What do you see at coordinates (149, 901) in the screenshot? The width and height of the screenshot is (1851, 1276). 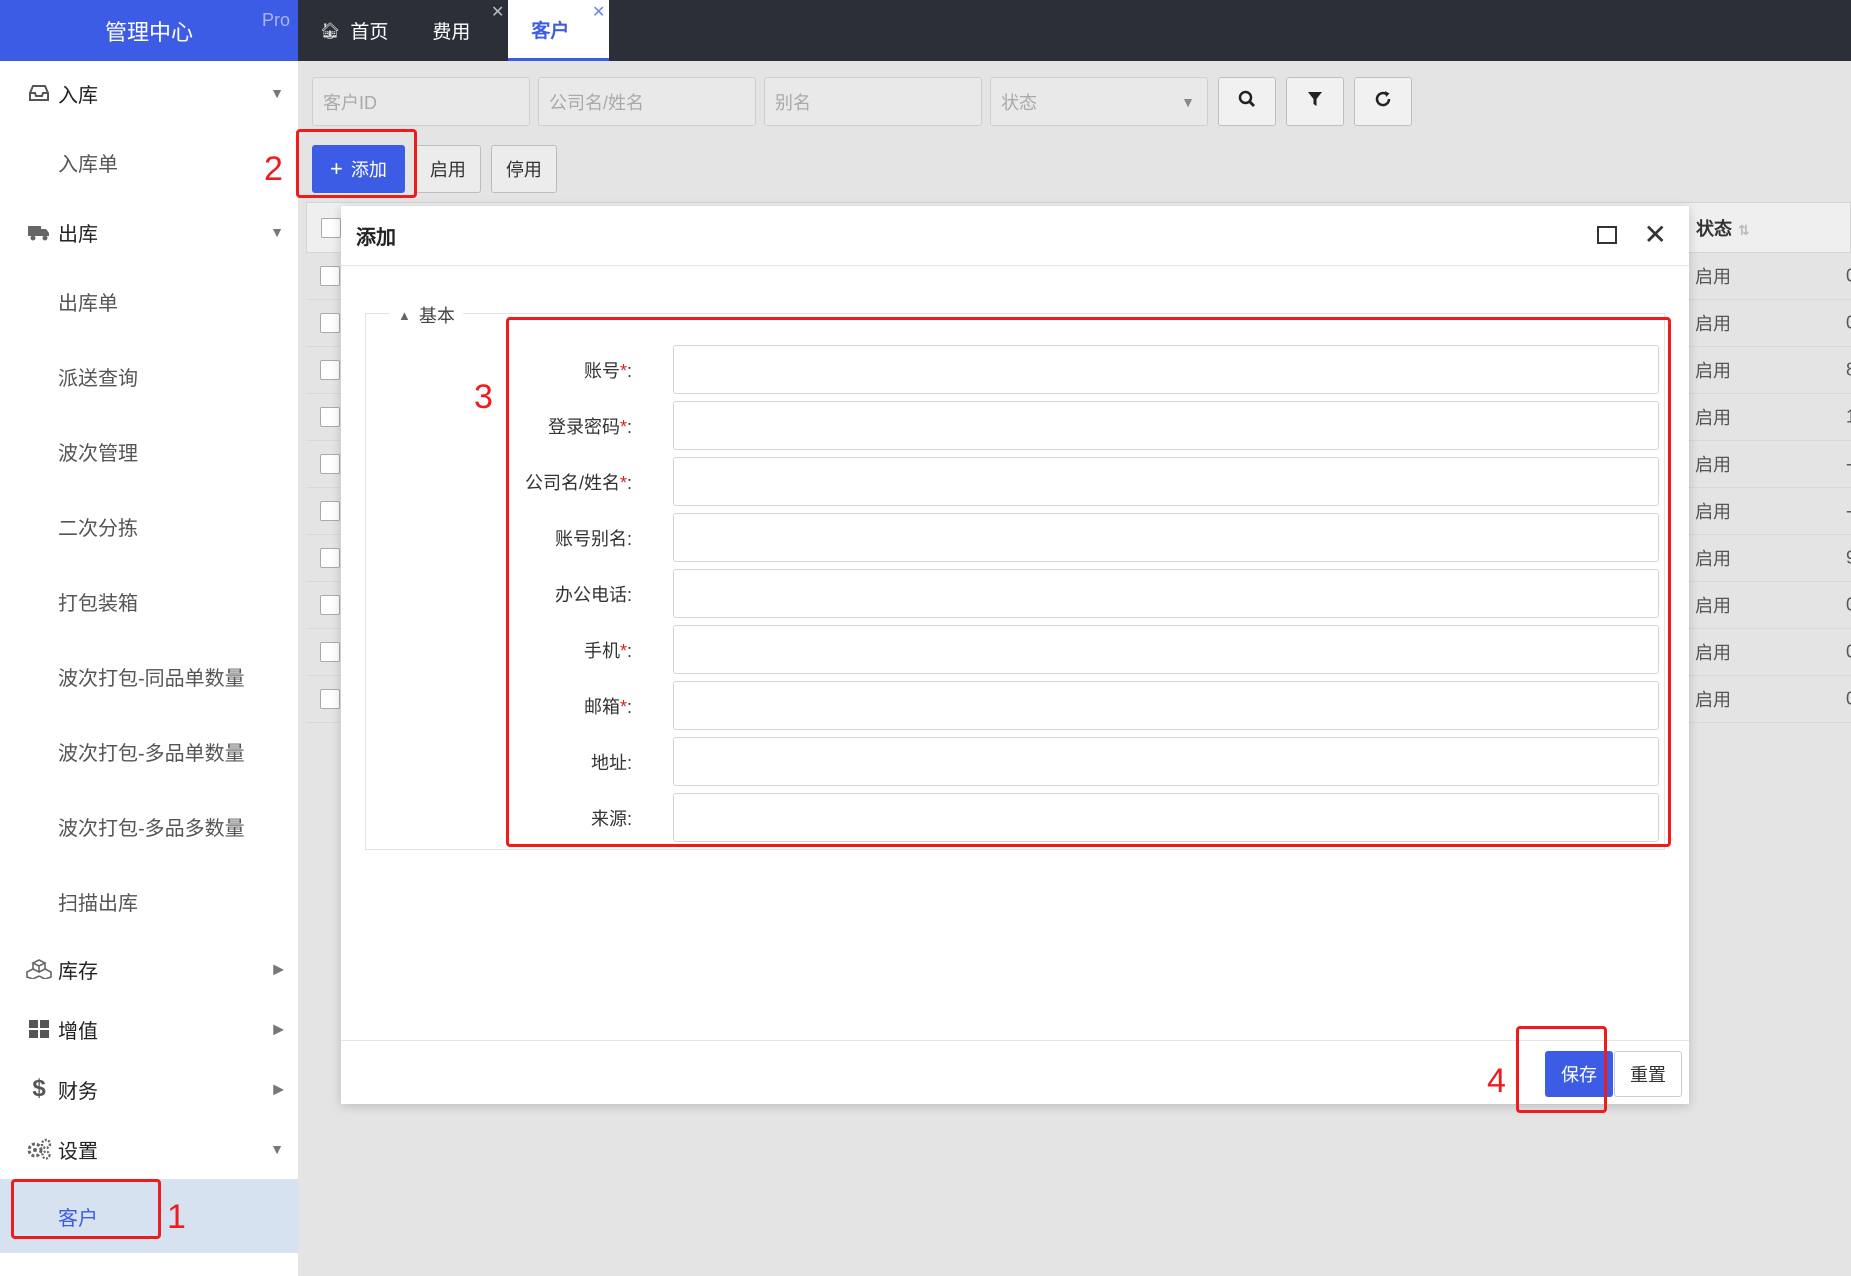 I see `menu-item-scan-outbound: 扫描出库` at bounding box center [149, 901].